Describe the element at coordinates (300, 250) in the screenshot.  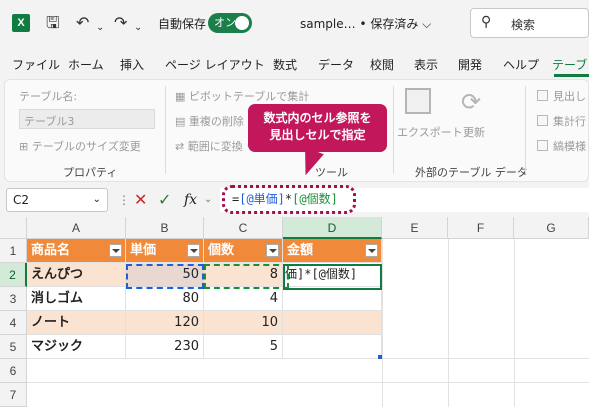
I see `header-amount: 金額` at that location.